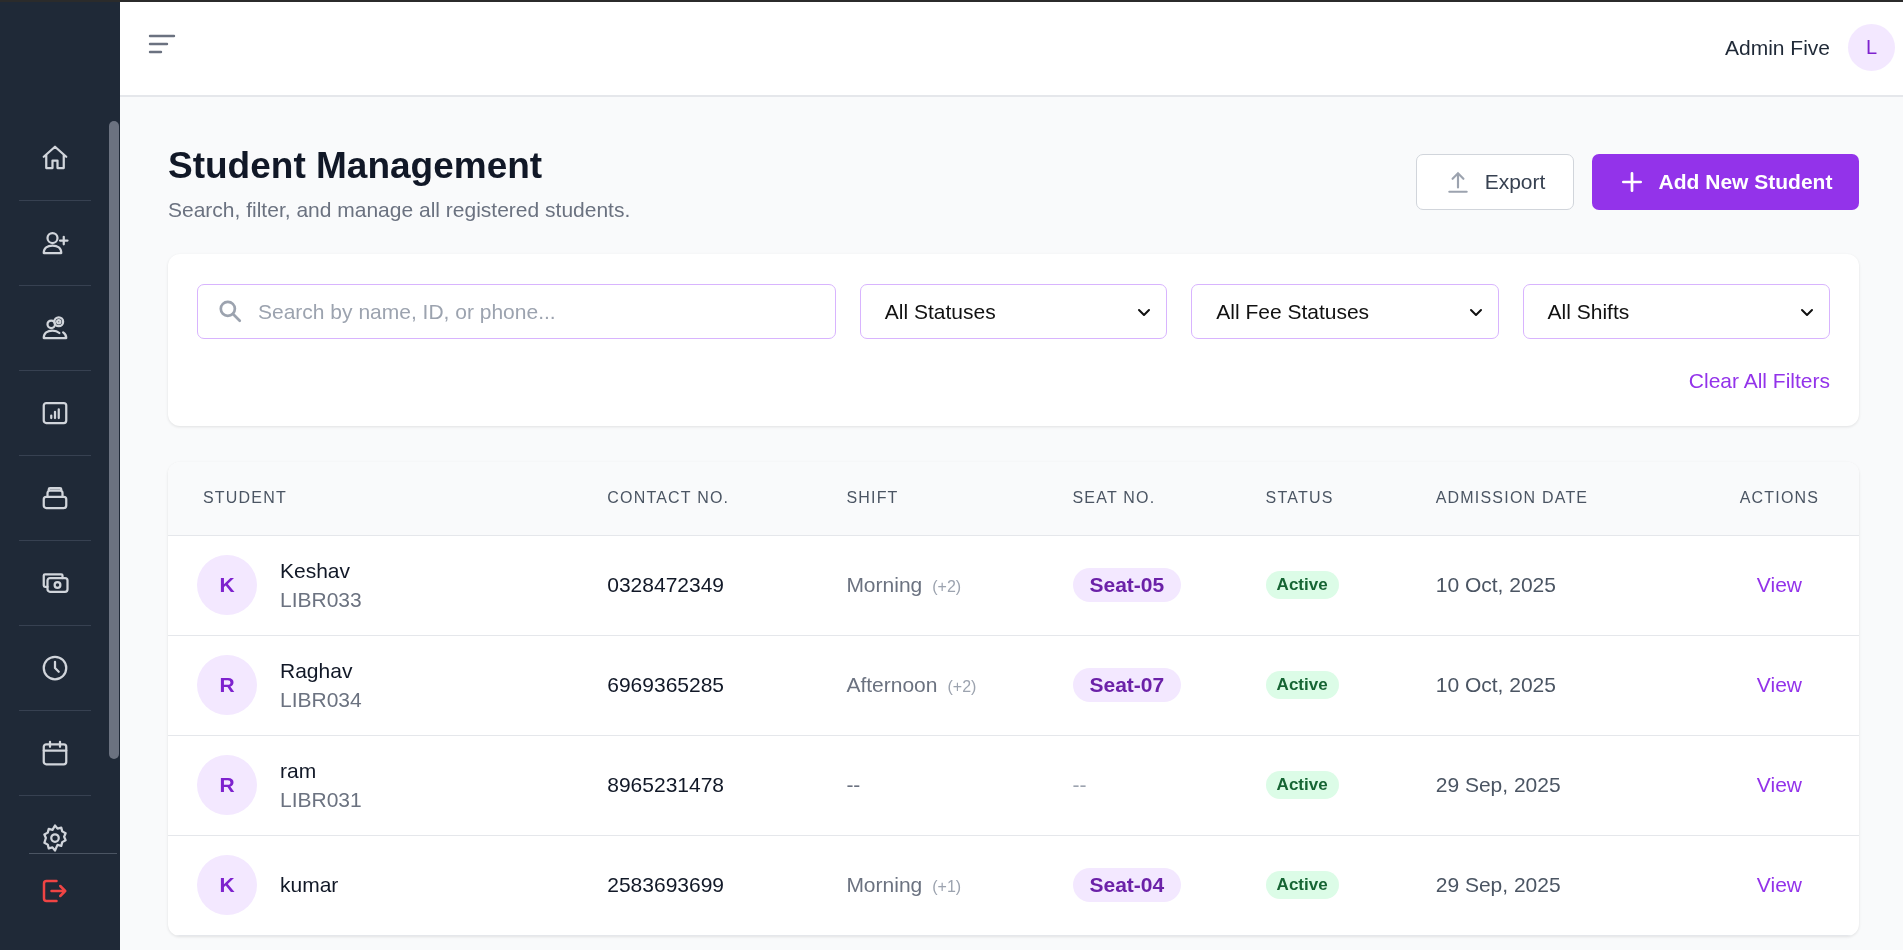 This screenshot has width=1903, height=950. Describe the element at coordinates (872, 498) in the screenshot. I see `column-header: SHIFT` at that location.